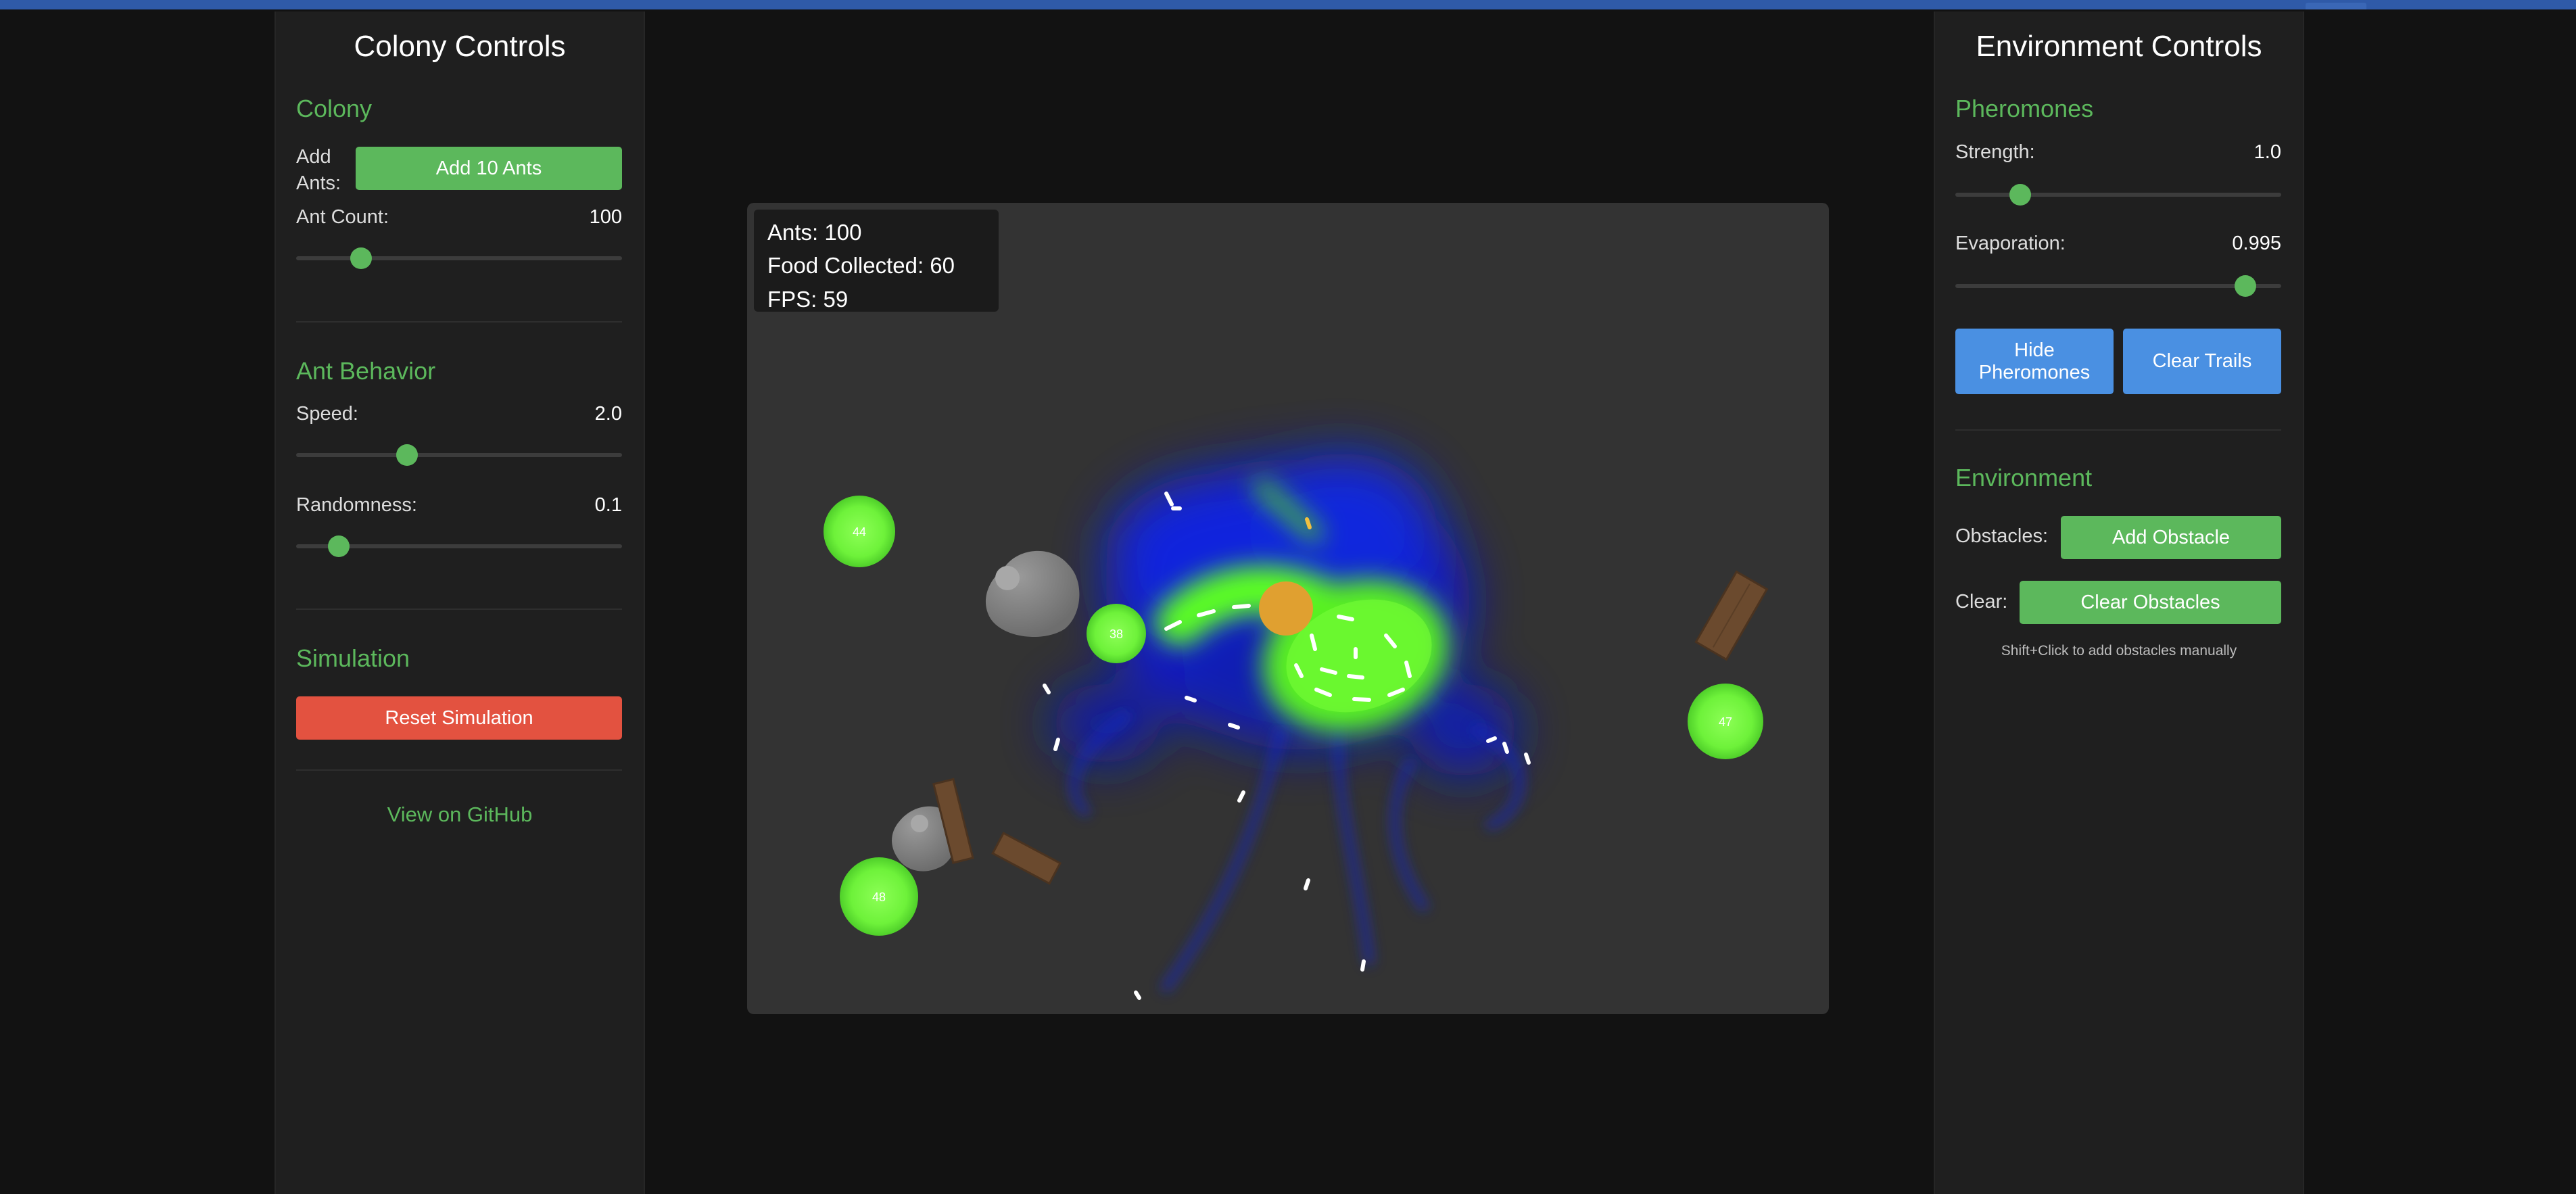 The width and height of the screenshot is (2576, 1194). I want to click on food-source: 44, so click(859, 531).